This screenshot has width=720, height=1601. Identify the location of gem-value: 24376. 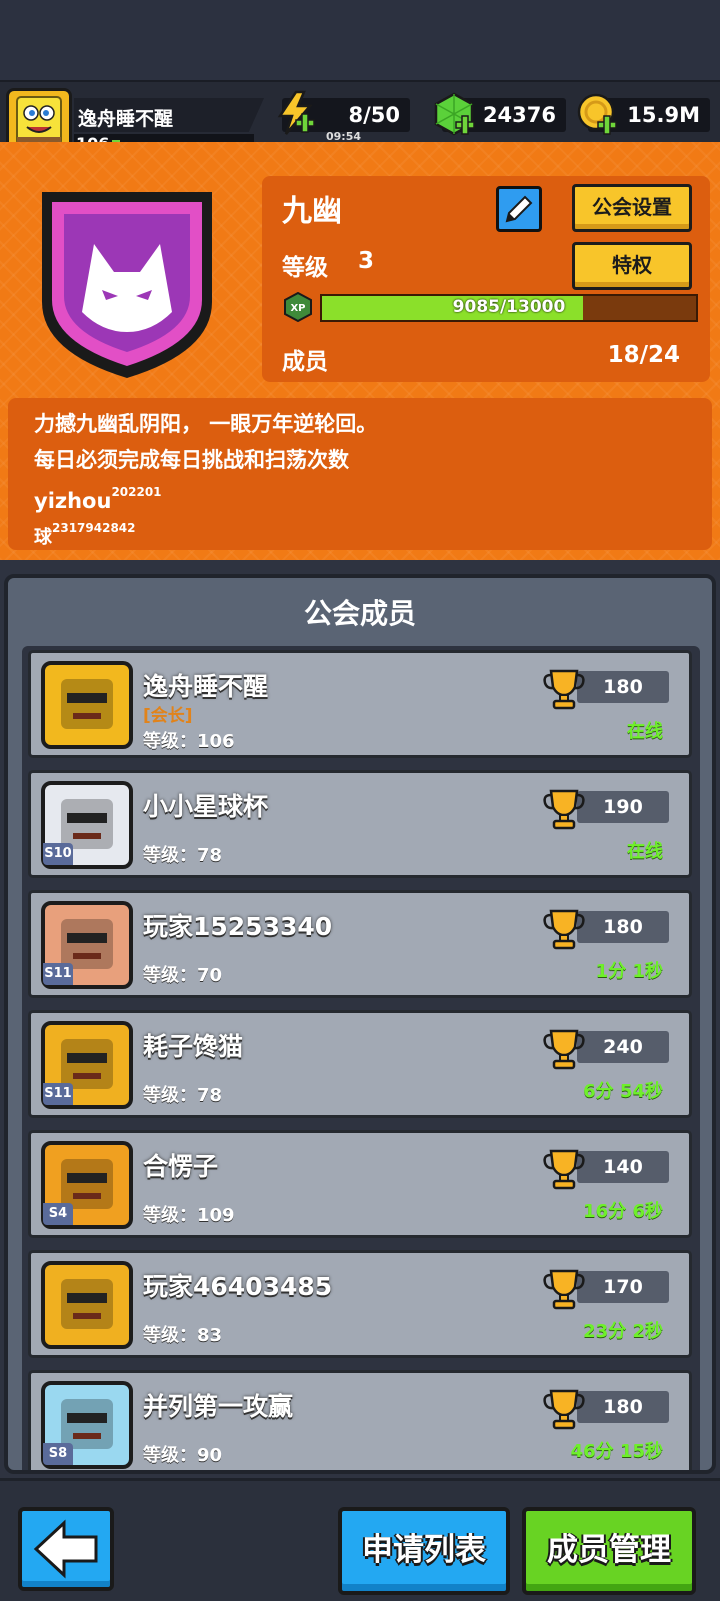
(519, 115).